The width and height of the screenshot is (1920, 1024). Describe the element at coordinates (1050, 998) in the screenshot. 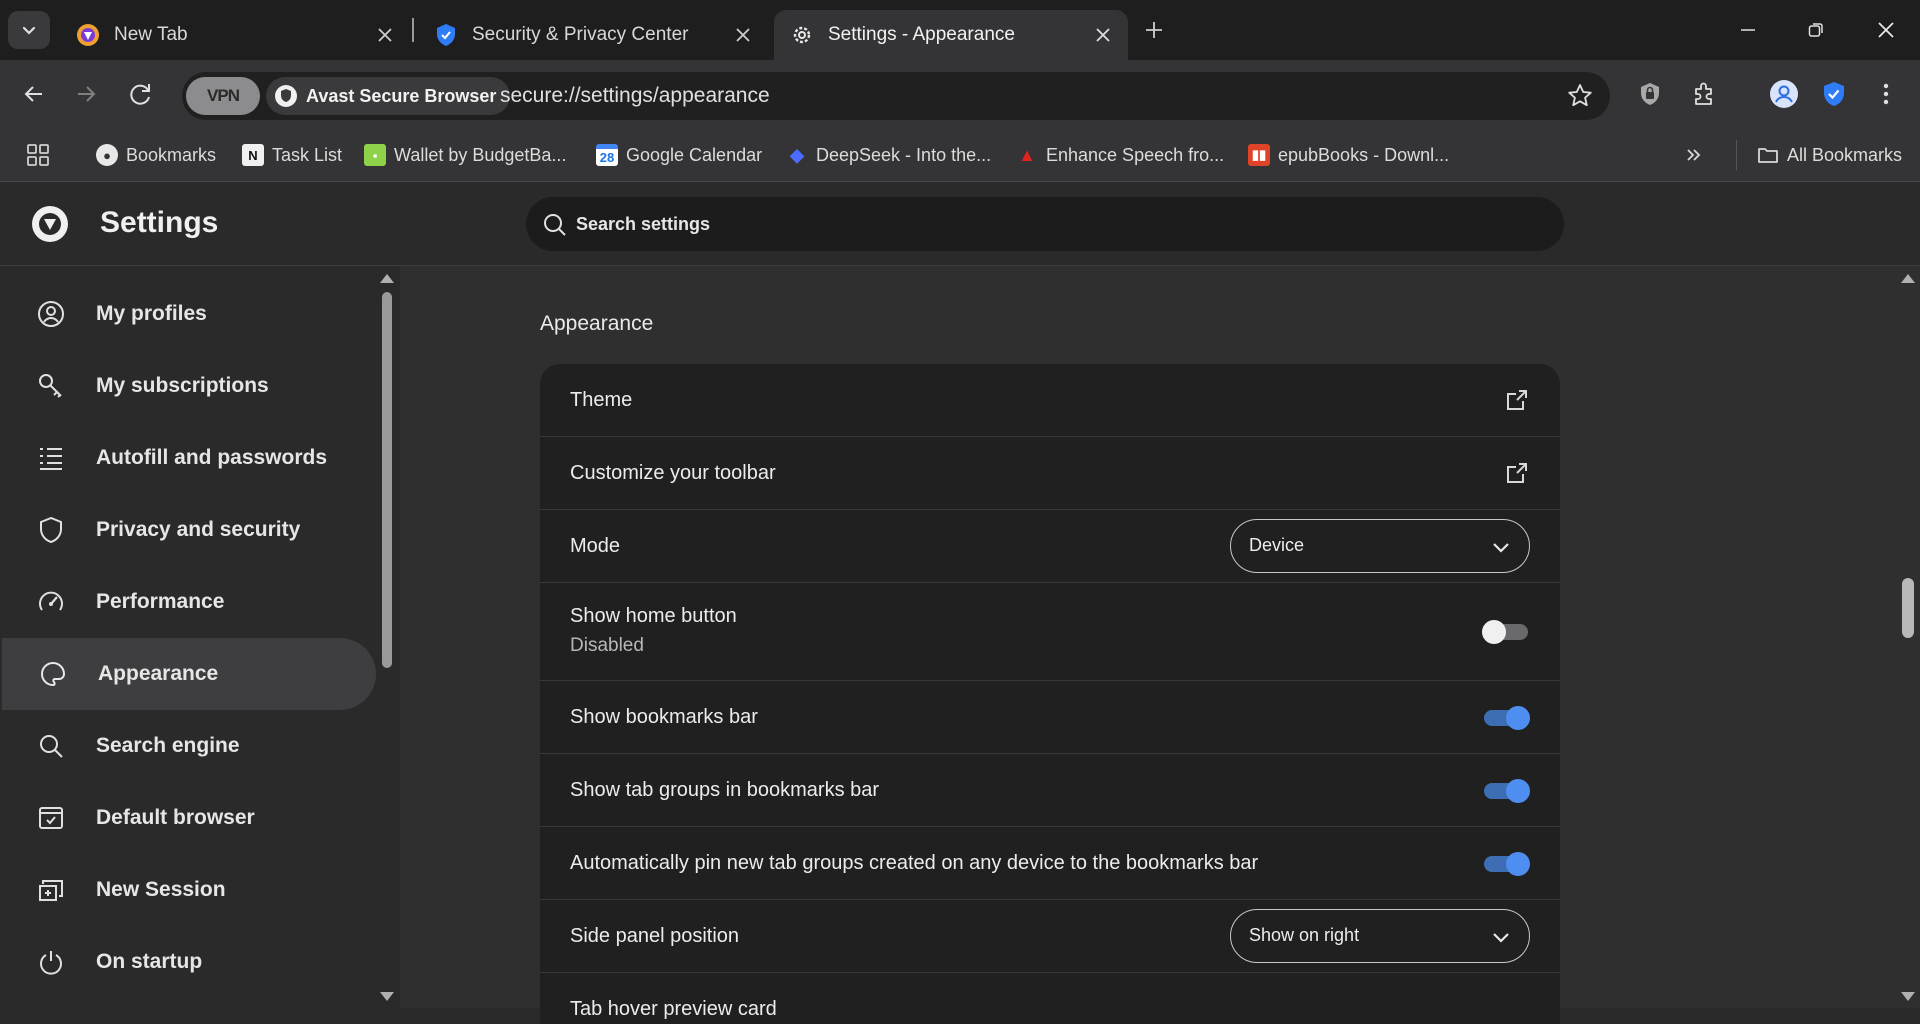

I see `row-tab-hover: Tab hover preview card` at that location.